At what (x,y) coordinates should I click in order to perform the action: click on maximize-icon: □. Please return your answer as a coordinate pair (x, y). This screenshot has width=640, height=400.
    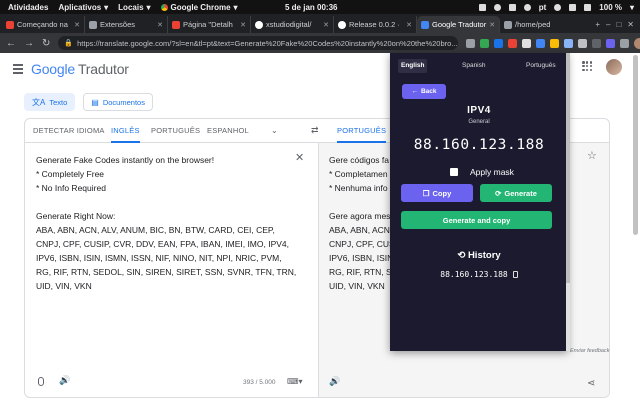
    Looking at the image, I should click on (618, 24).